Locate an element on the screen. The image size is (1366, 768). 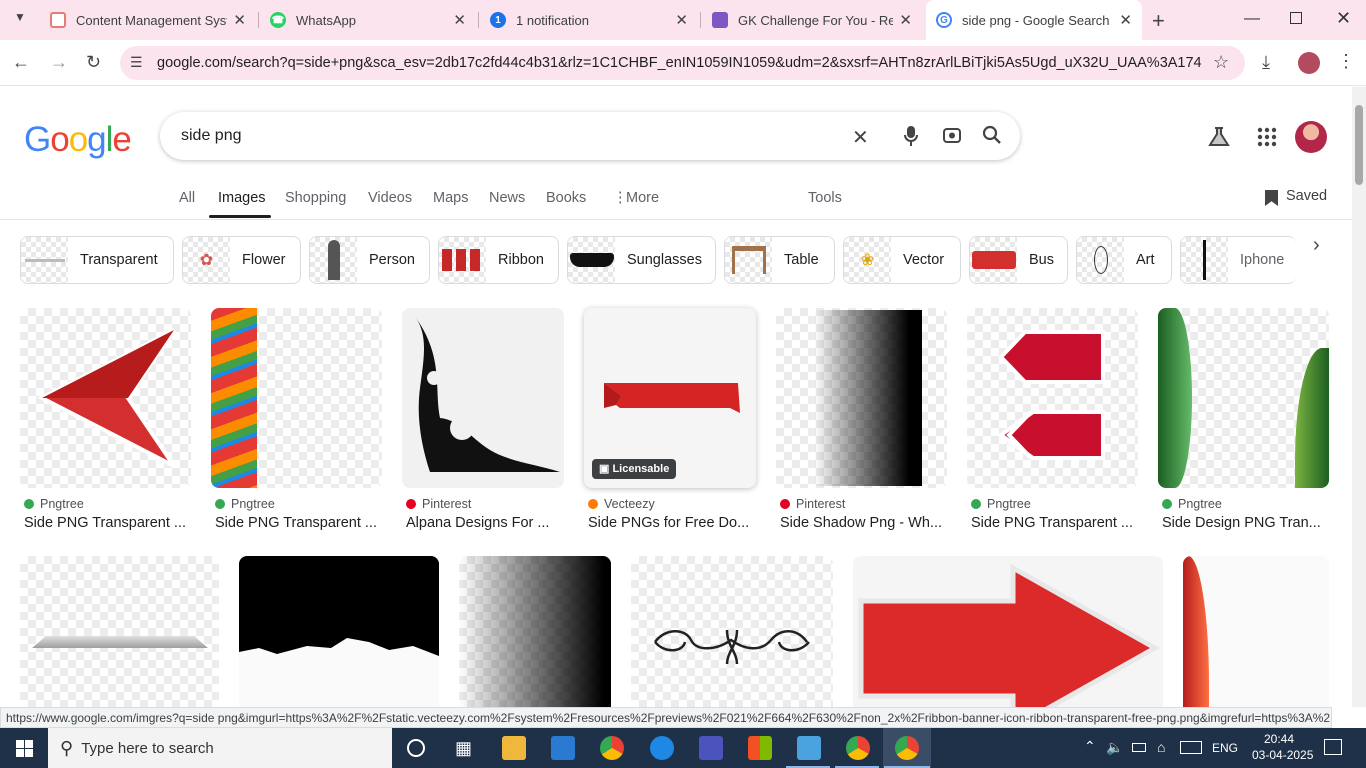
saved-bookmark-icon is located at coordinates (1271, 198).